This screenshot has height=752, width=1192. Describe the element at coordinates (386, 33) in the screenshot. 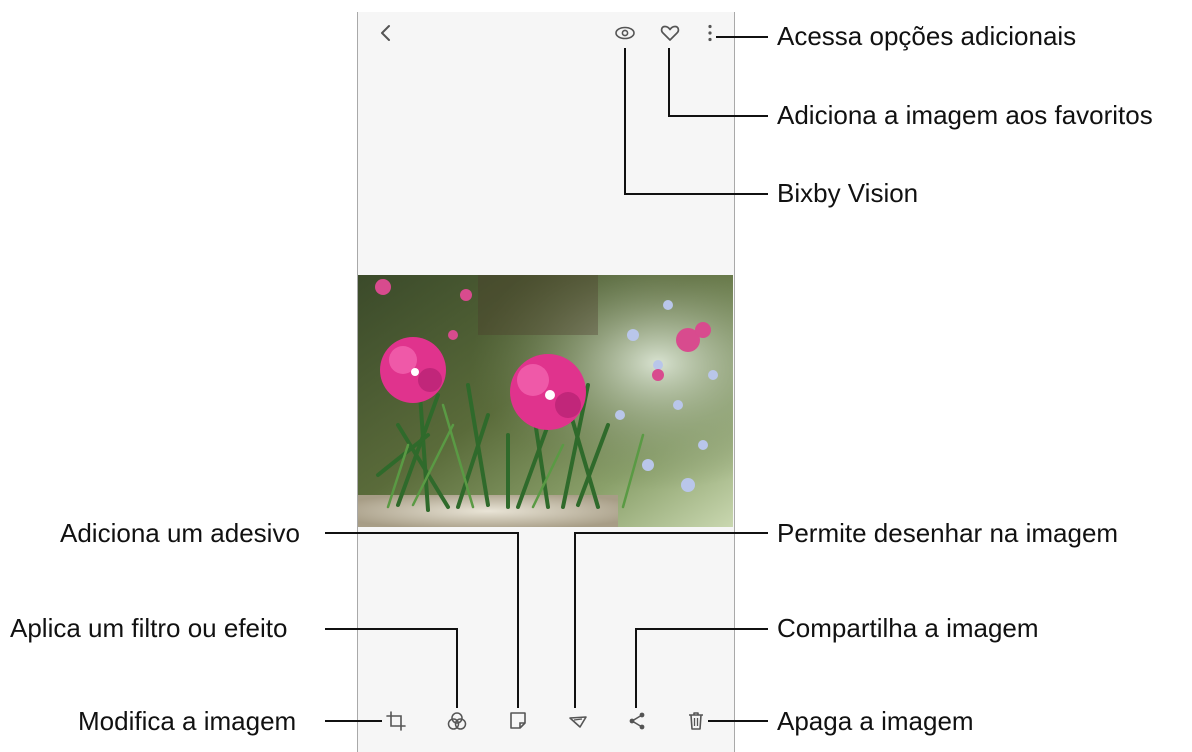

I see `back-icon` at that location.